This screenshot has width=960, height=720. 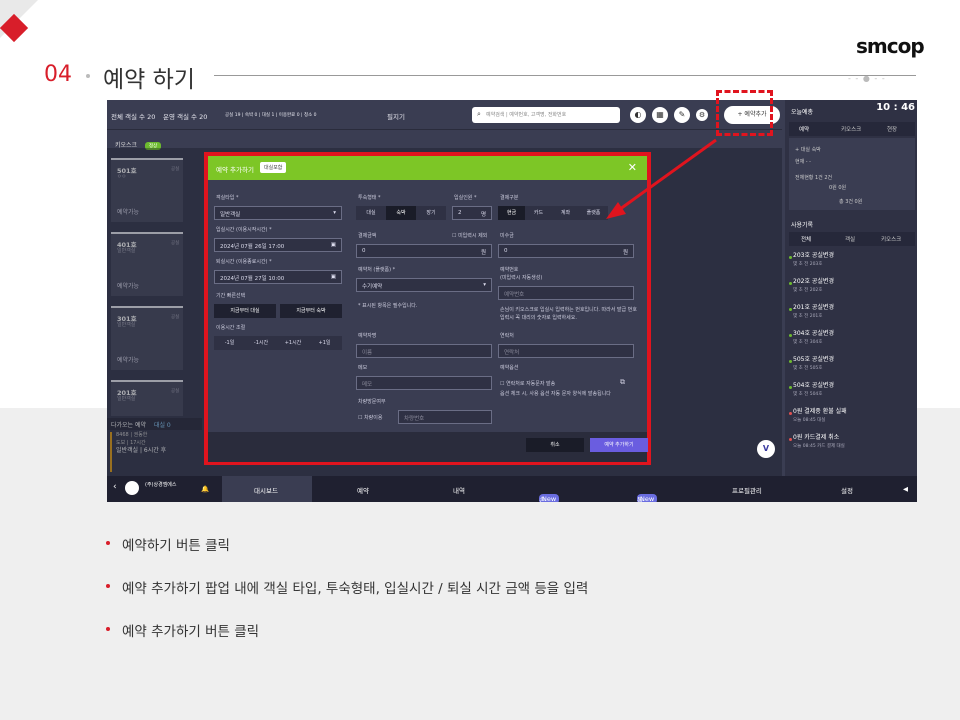 I want to click on bell-icon: 🔔, so click(x=205, y=489).